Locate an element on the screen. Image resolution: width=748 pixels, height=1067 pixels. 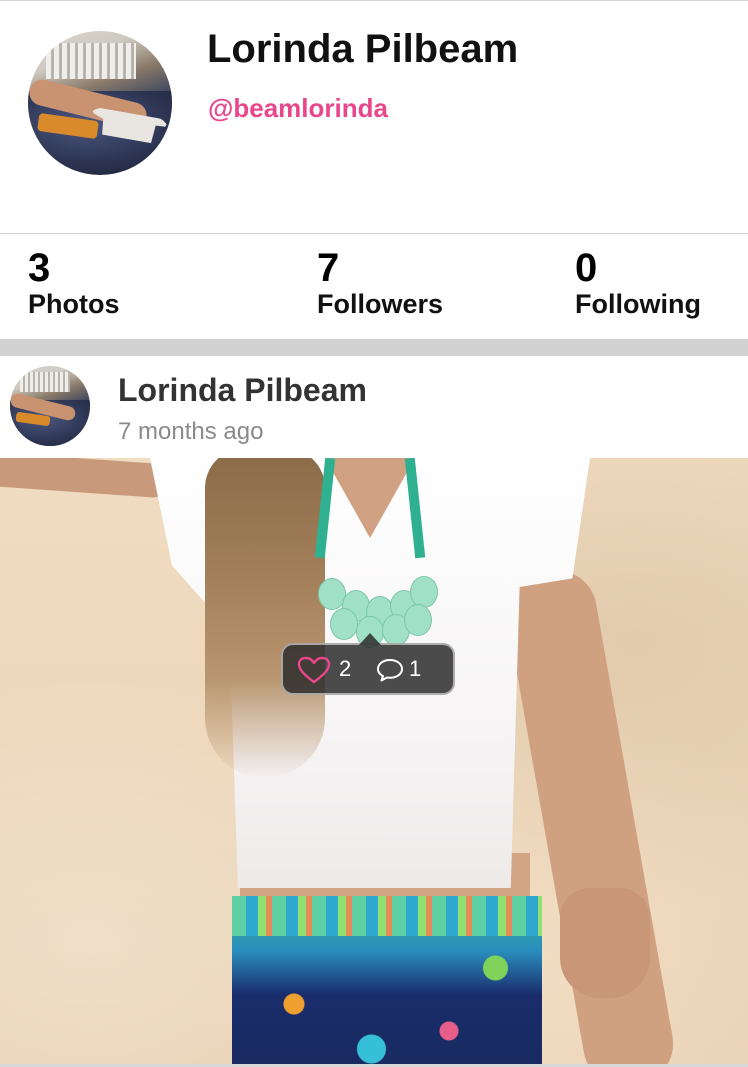
like-count: 2 is located at coordinates (345, 668).